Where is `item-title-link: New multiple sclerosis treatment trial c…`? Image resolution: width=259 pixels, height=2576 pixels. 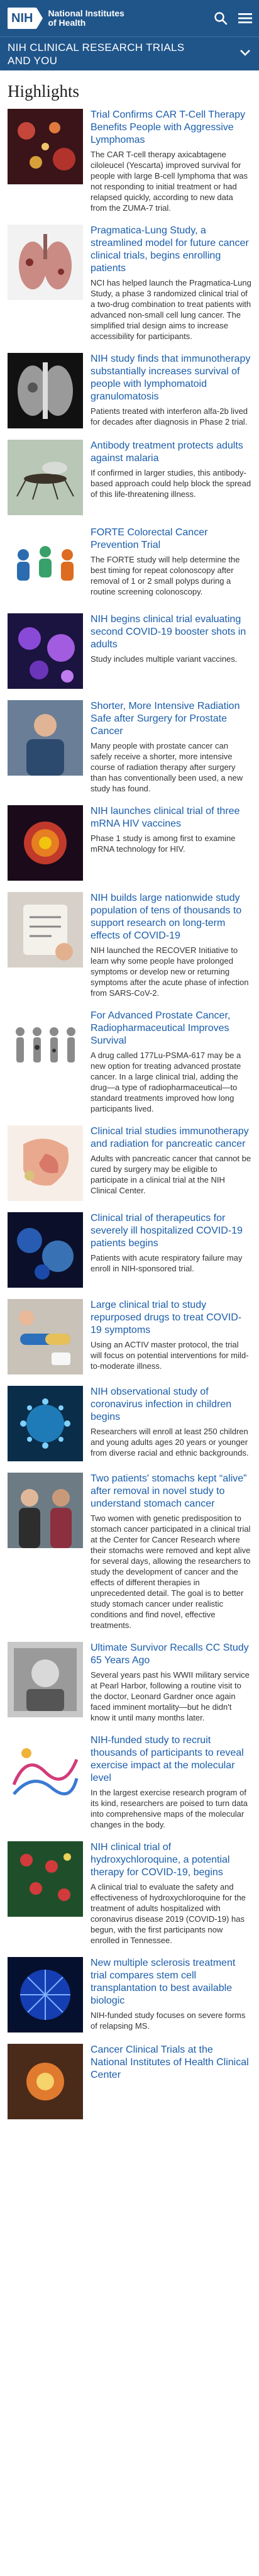
item-title-link: New multiple sclerosis treatment trial c… is located at coordinates (171, 1982).